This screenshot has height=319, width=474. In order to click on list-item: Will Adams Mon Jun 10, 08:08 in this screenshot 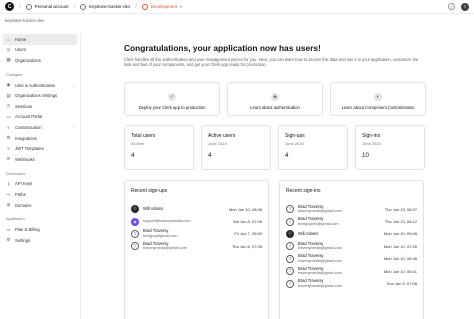, I will do `click(196, 209)`.